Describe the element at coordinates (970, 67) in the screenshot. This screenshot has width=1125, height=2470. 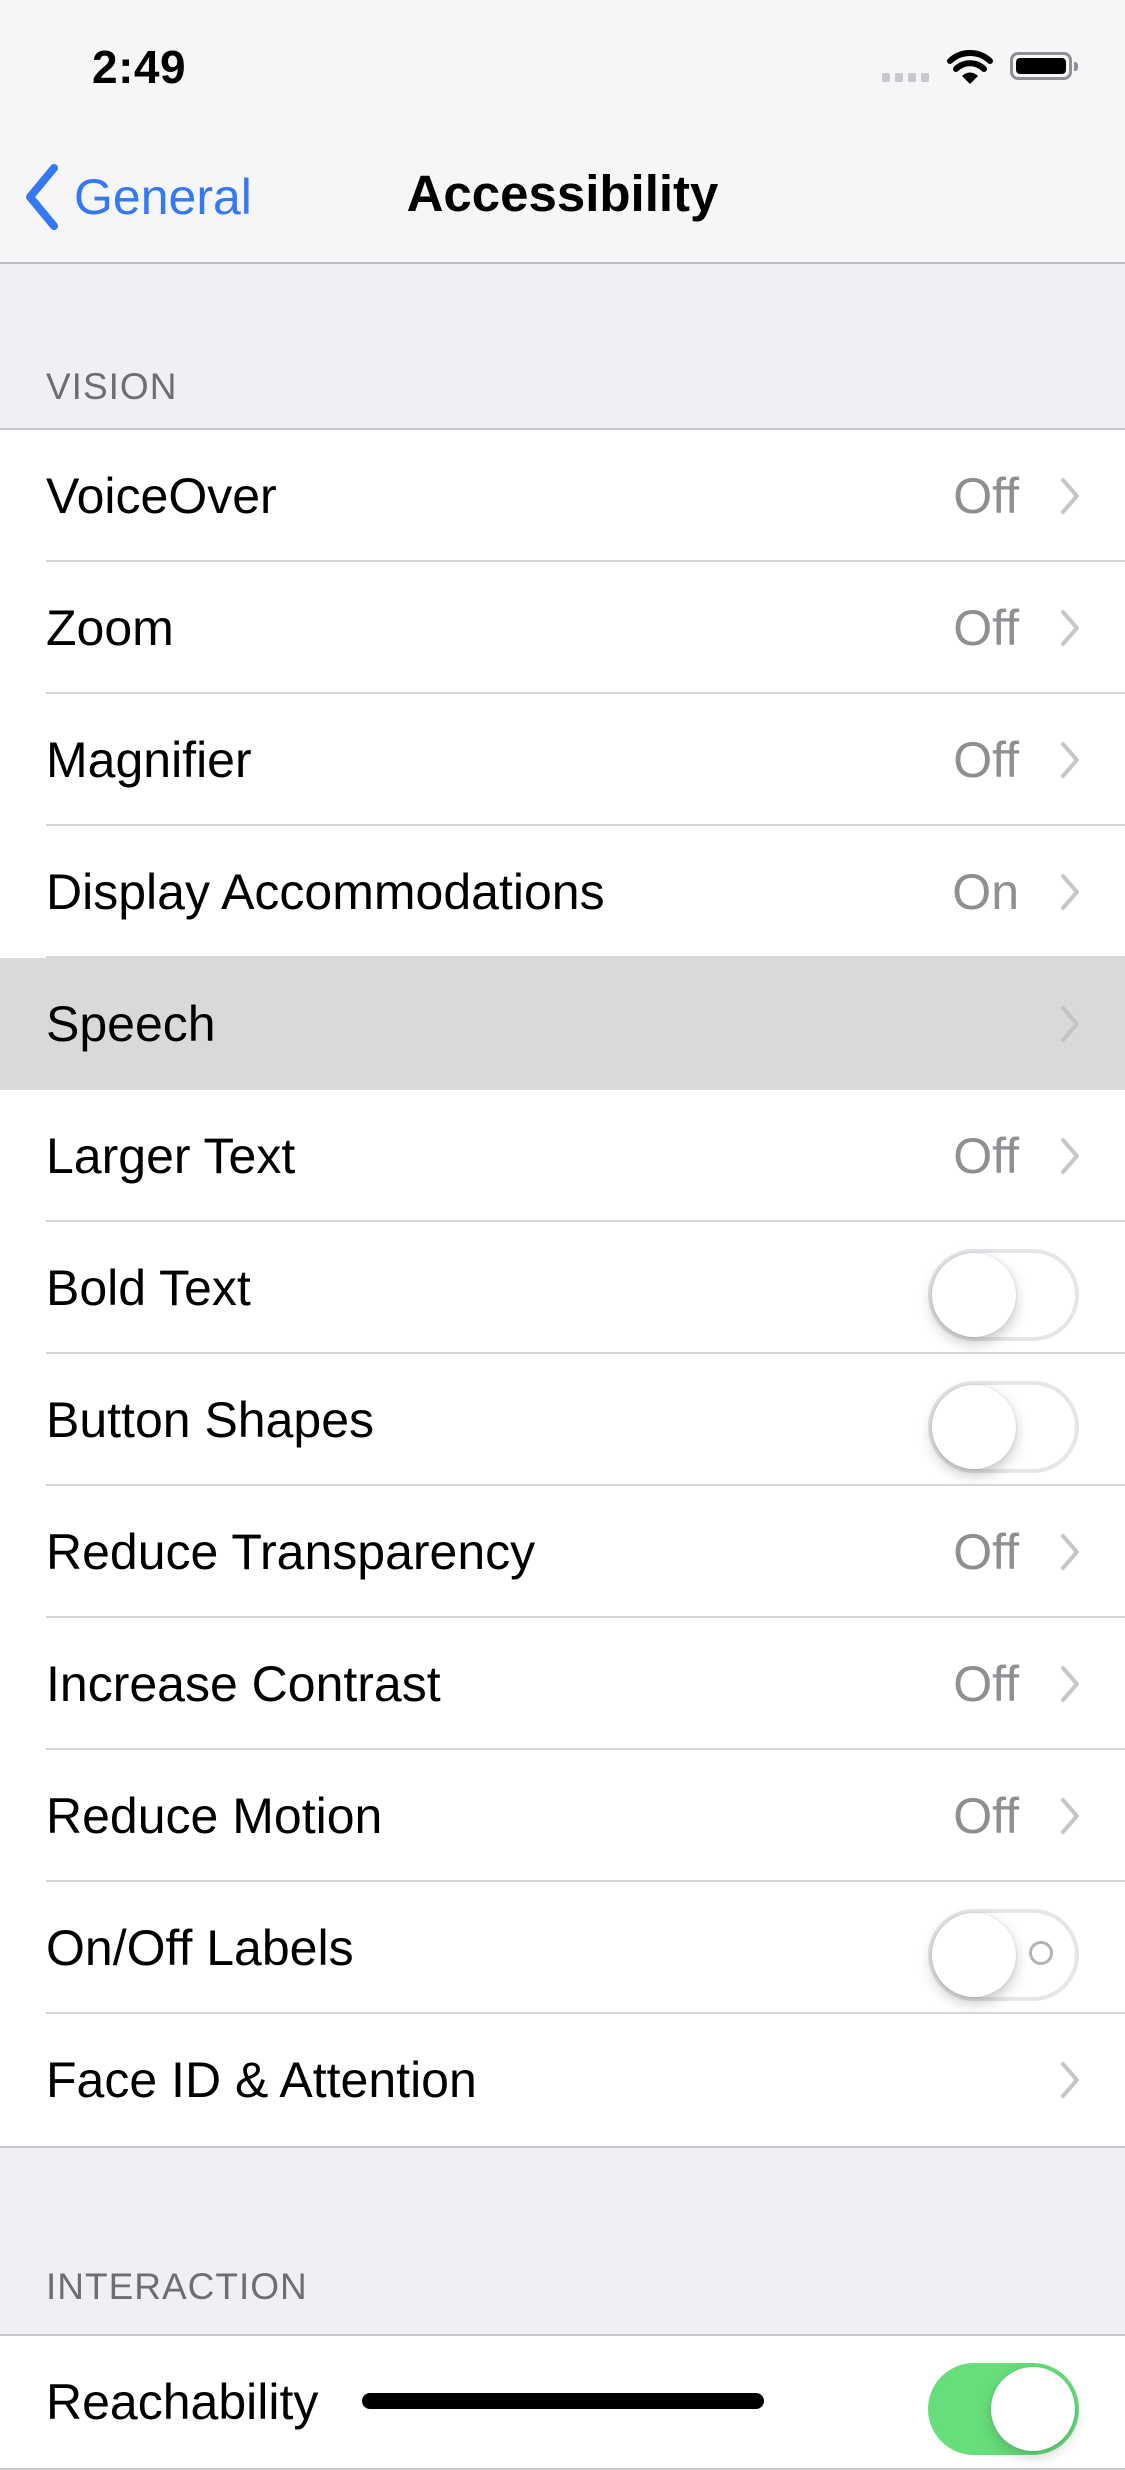
I see `wifi-icon` at that location.